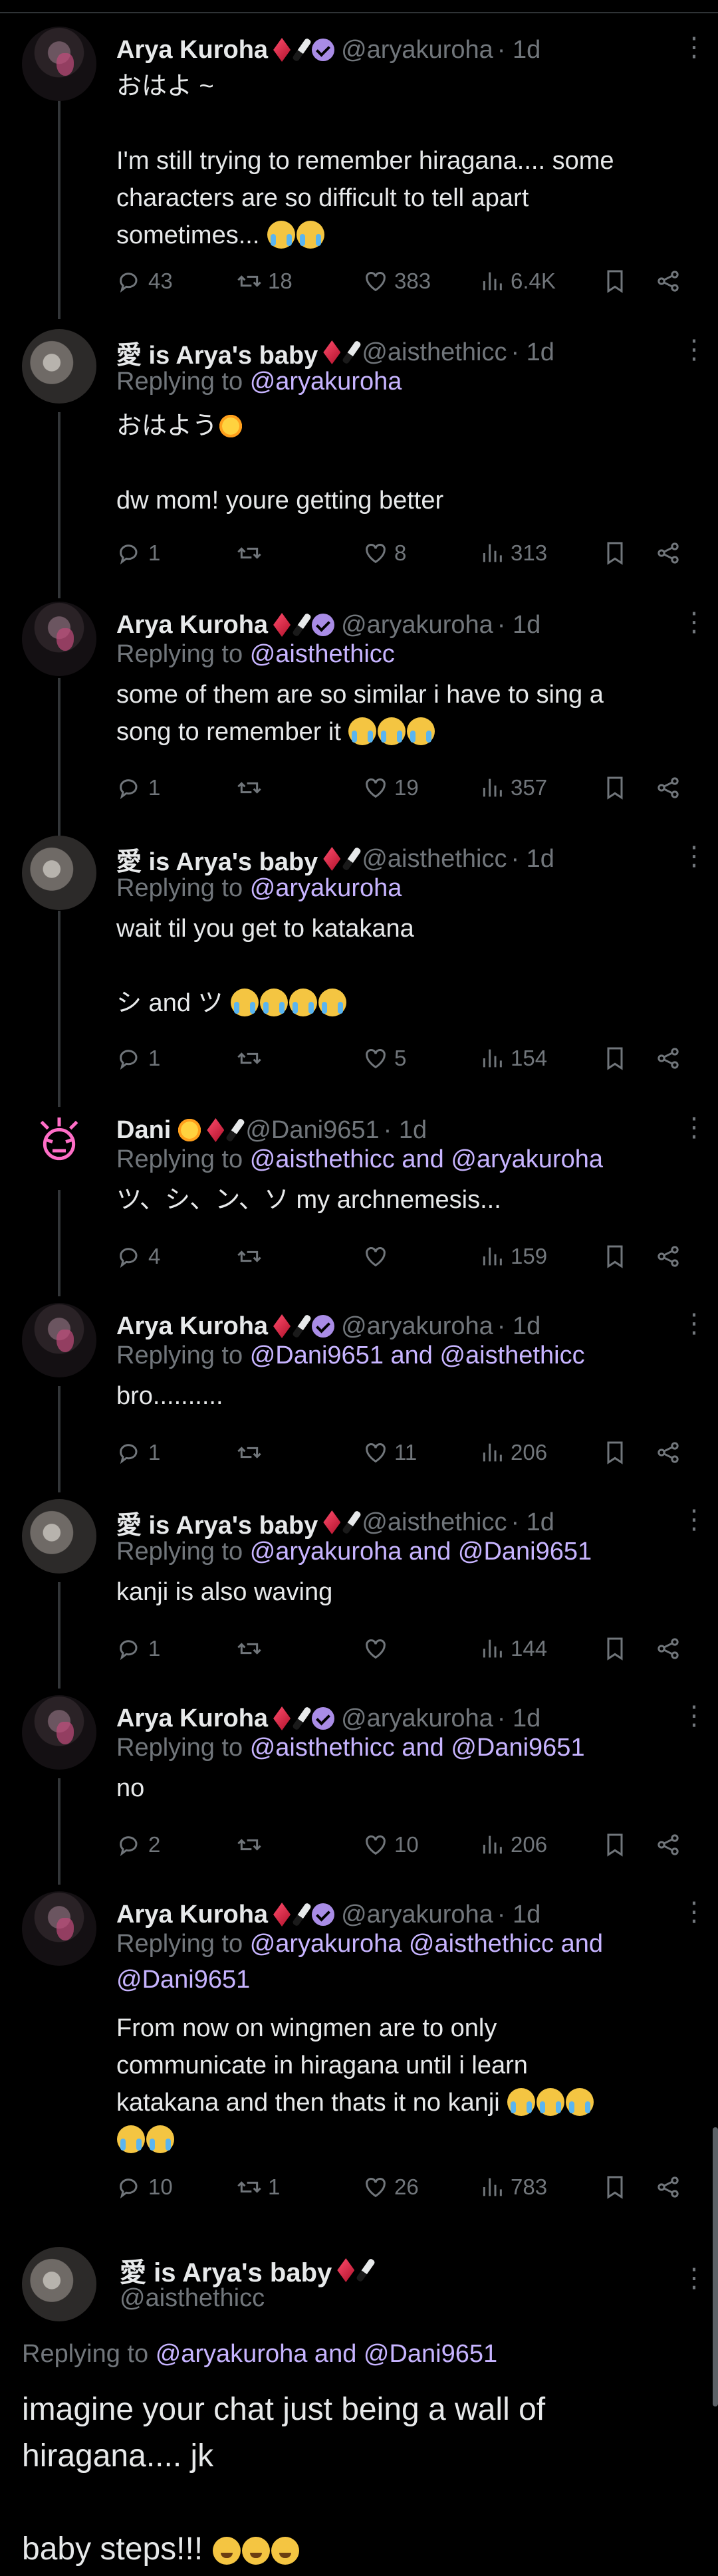  What do you see at coordinates (390, 787) in the screenshot?
I see `like-button: 19` at bounding box center [390, 787].